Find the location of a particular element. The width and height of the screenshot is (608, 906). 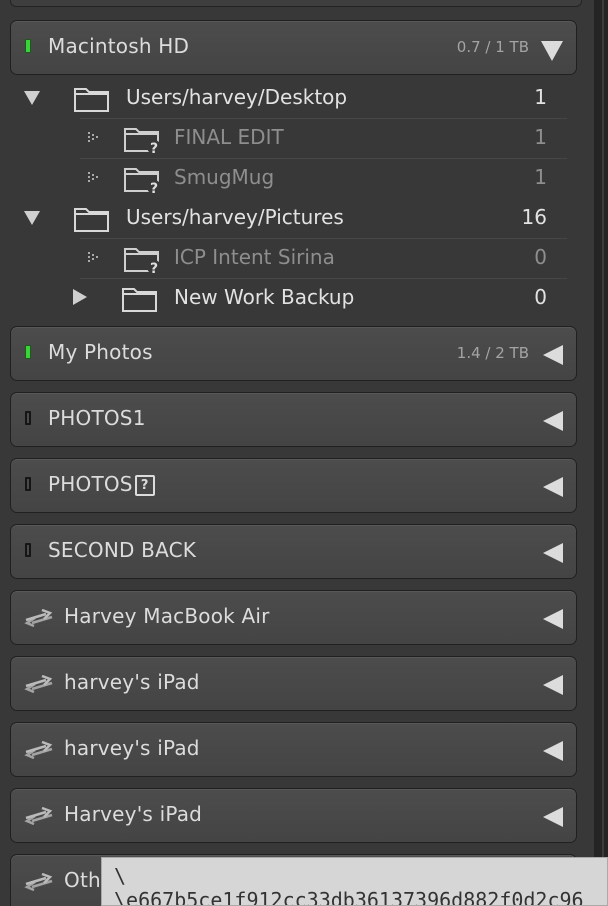

folder-name: New Work Backup is located at coordinates (264, 297).